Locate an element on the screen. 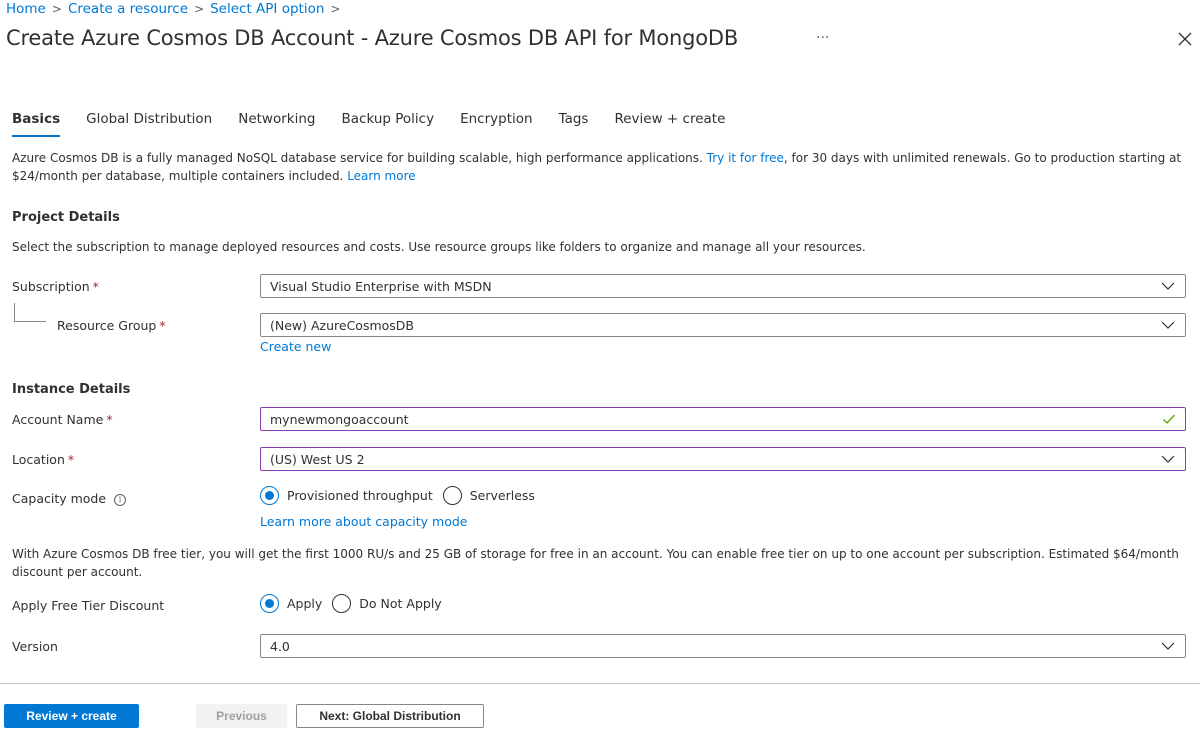 This screenshot has height=732, width=1200. info-icon: i is located at coordinates (120, 499).